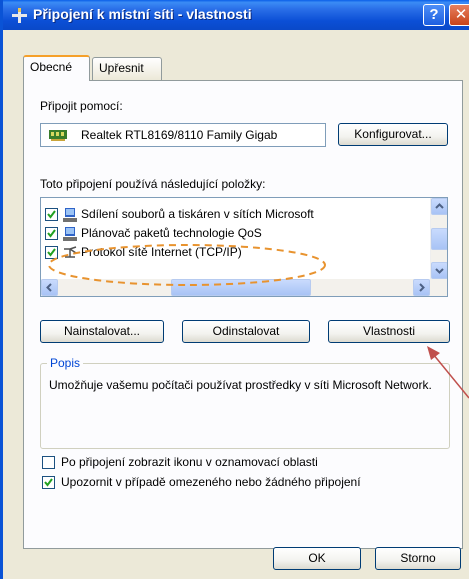 The width and height of the screenshot is (469, 579). Describe the element at coordinates (317, 558) in the screenshot. I see `ok-button: OK` at that location.